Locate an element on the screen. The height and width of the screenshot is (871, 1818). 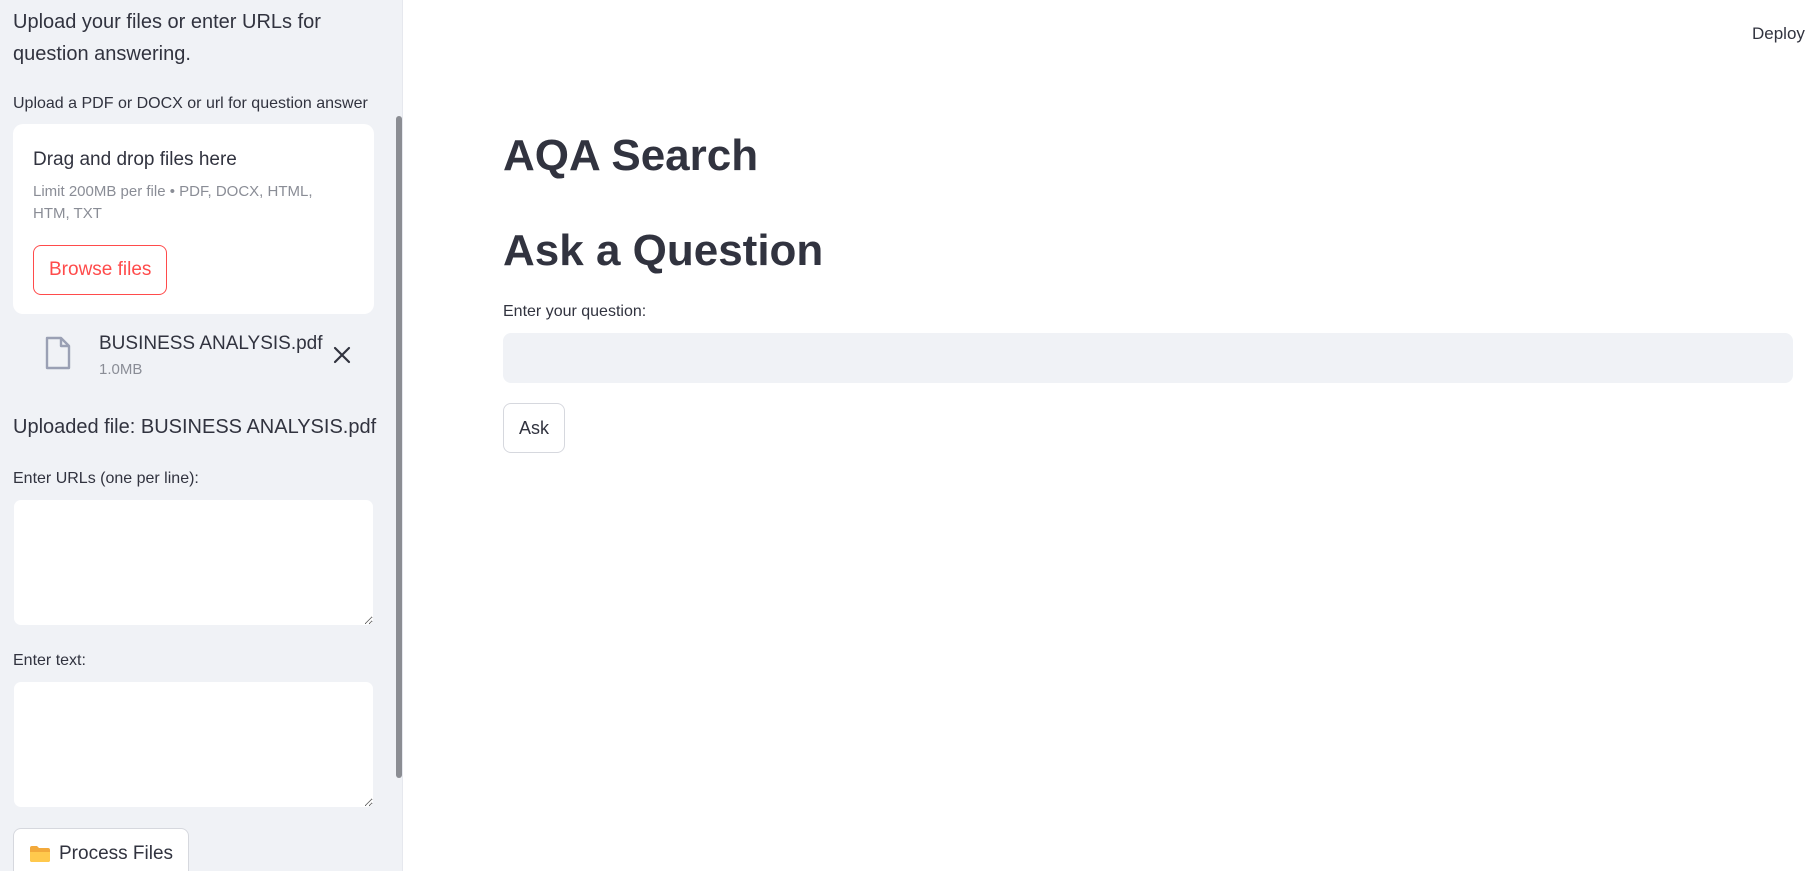
ask-button: Ask is located at coordinates (534, 428).